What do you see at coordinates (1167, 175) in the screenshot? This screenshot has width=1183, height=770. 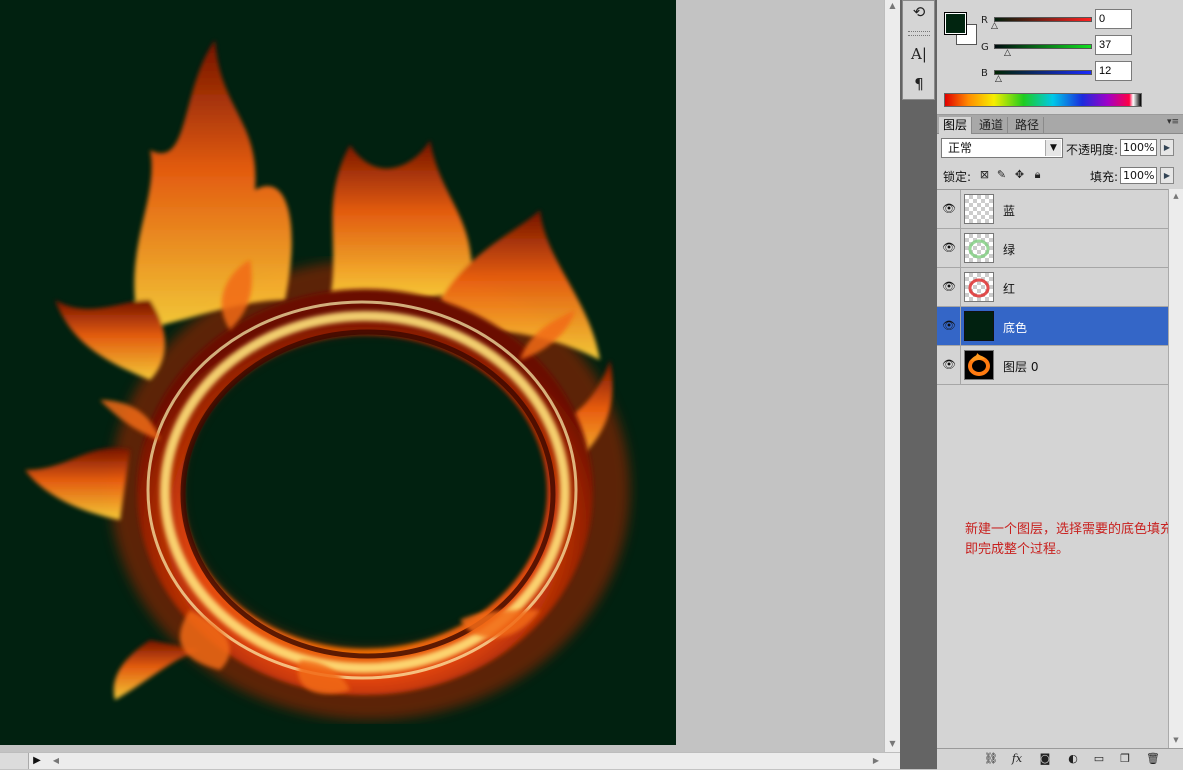 I see `fill-slider-arrow-icon: ▶` at bounding box center [1167, 175].